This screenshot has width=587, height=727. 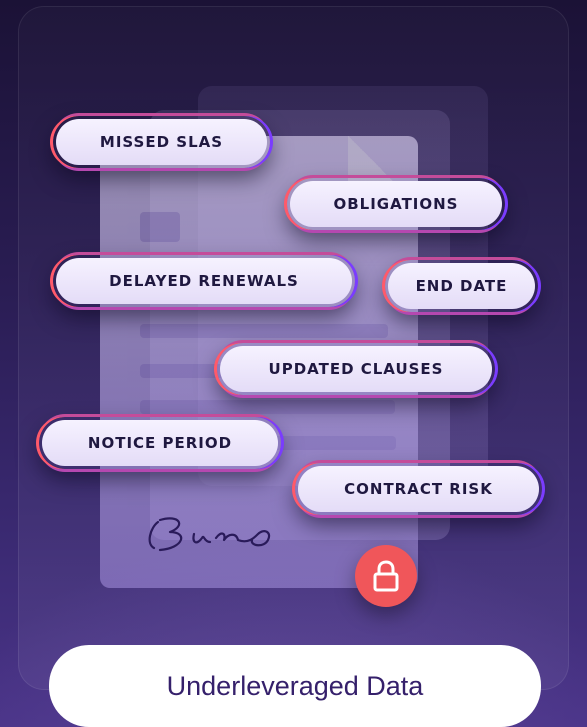 I want to click on tag-end-date: END DATE, so click(x=461, y=286).